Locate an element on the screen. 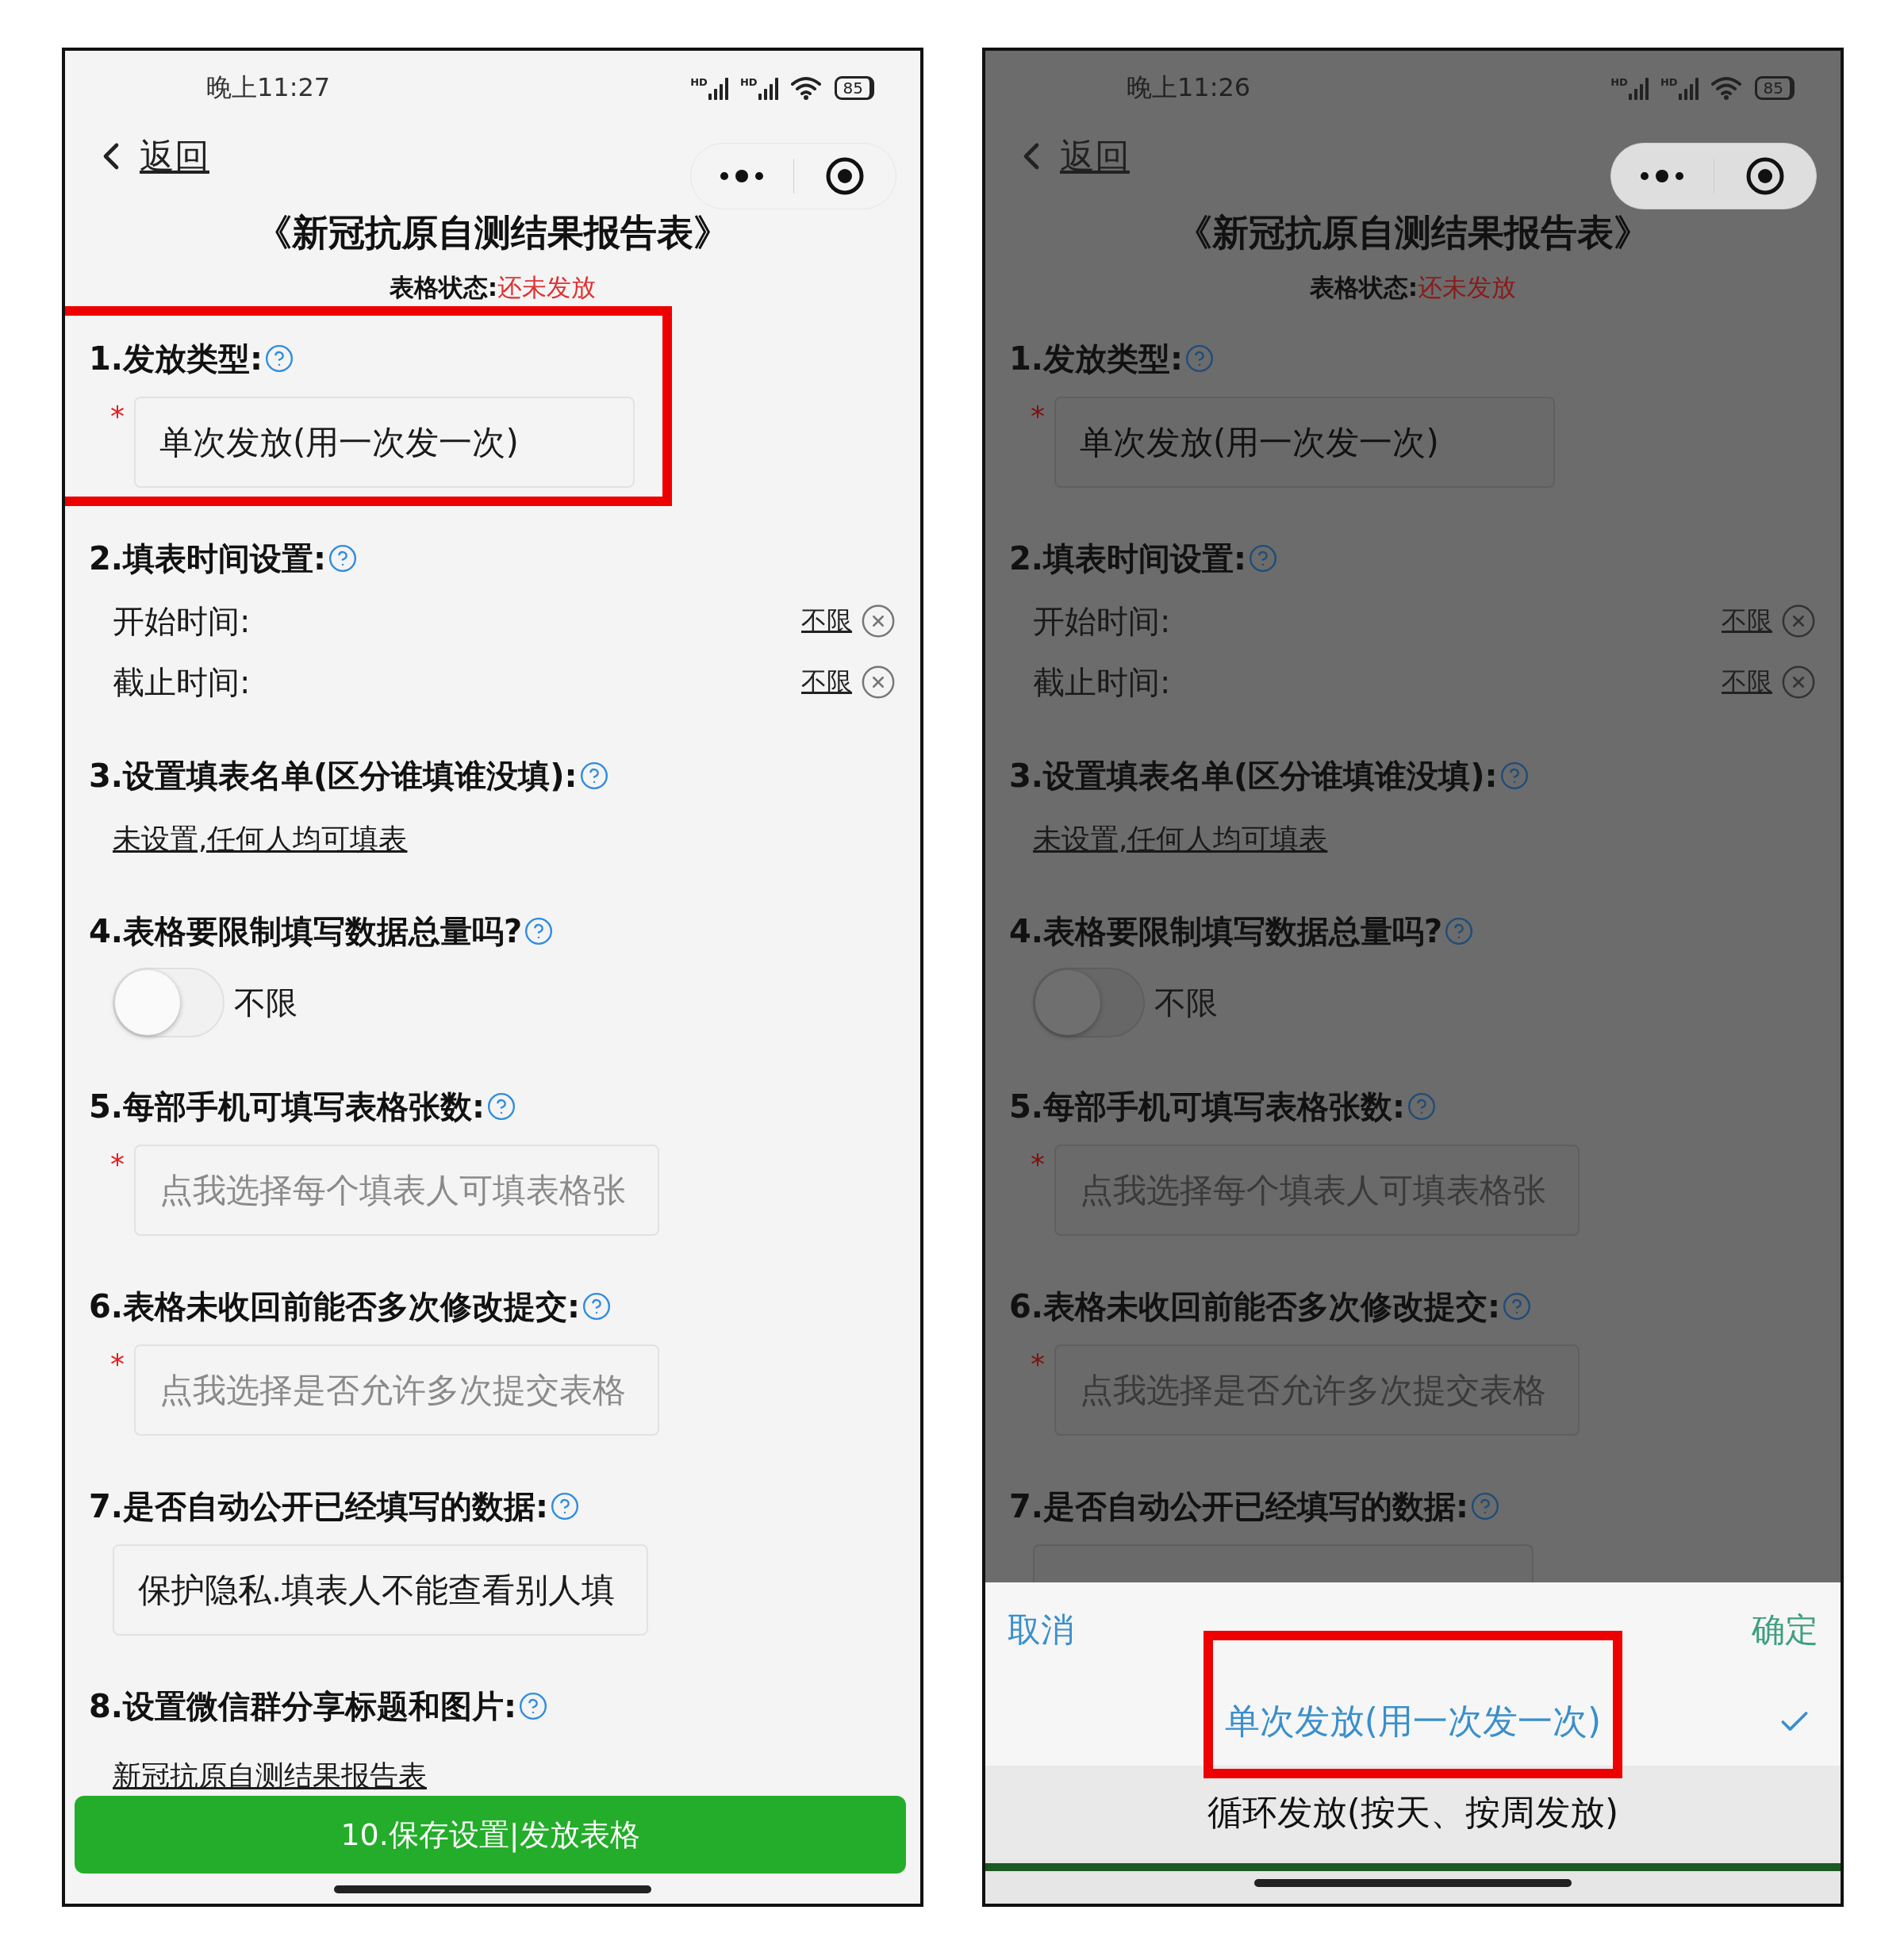 The height and width of the screenshot is (1956, 1904). cancel-button: 取消 is located at coordinates (1041, 1630).